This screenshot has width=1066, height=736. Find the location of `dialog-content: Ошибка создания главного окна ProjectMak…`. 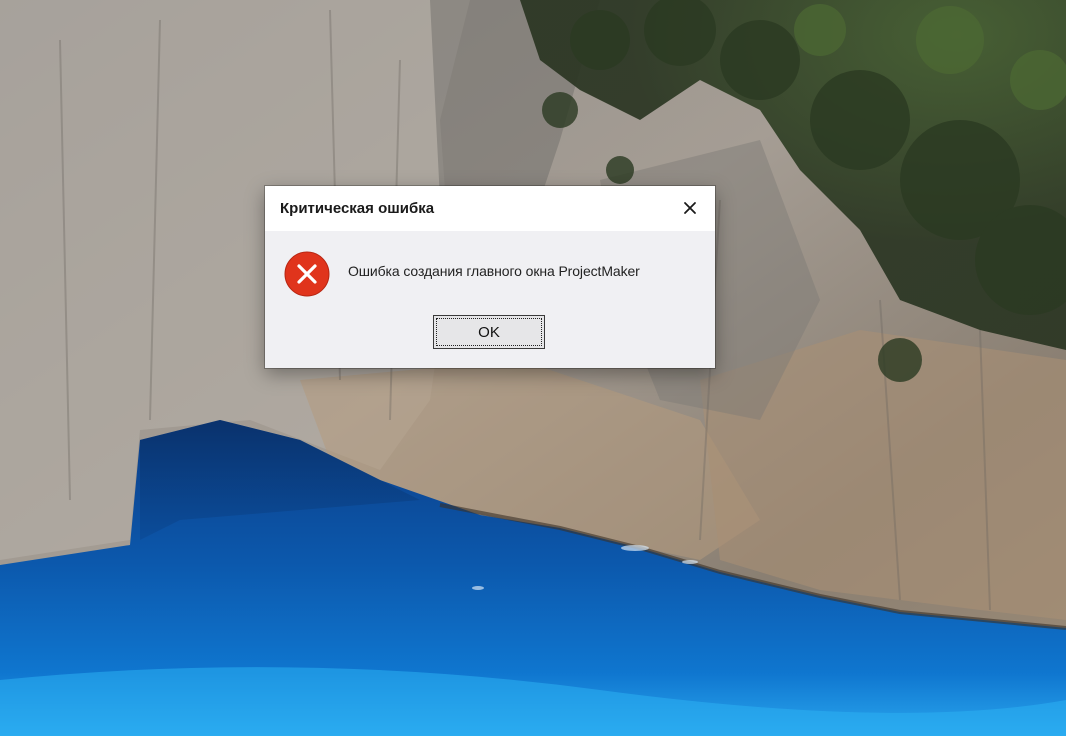

dialog-content: Ошибка создания главного окна ProjectMak… is located at coordinates (490, 299).